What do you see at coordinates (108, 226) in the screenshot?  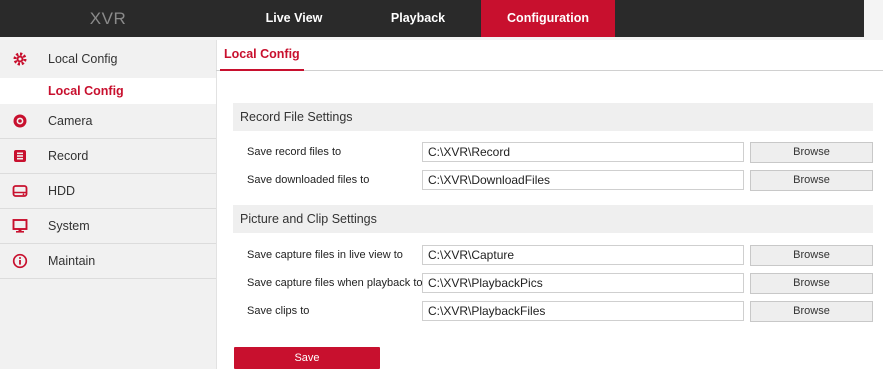 I see `sidebar-item-system: System` at bounding box center [108, 226].